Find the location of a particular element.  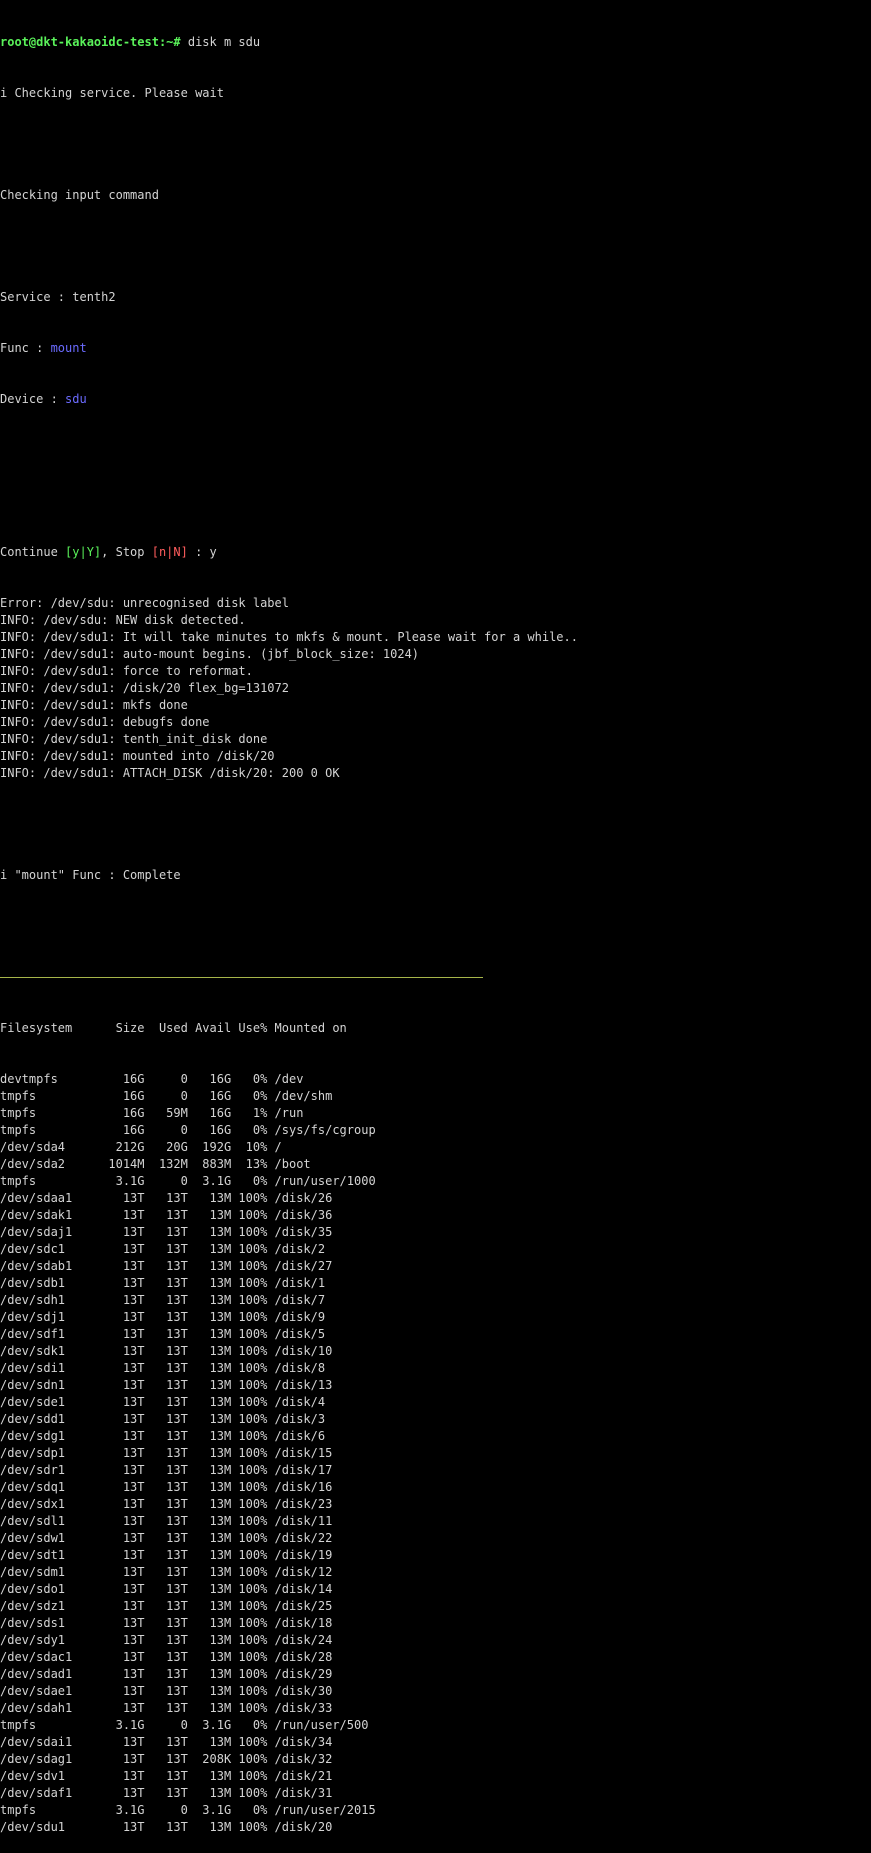

df-row: /dev/sdaa1 13T 13T 13M 100% /disk/26 is located at coordinates (166, 1198).